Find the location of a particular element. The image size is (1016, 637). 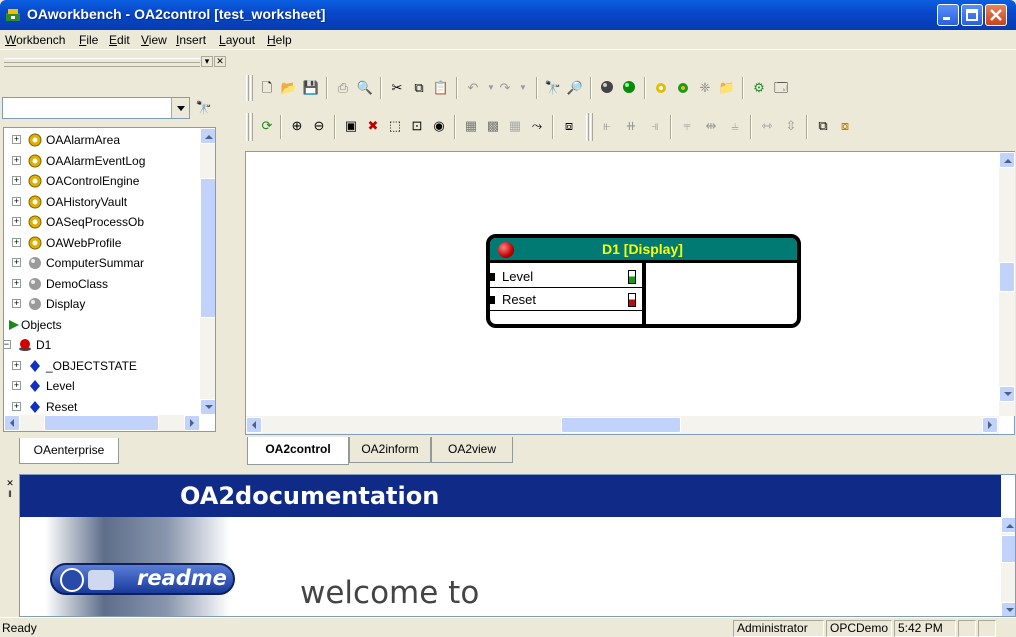

menu-file: File is located at coordinates (88, 40).